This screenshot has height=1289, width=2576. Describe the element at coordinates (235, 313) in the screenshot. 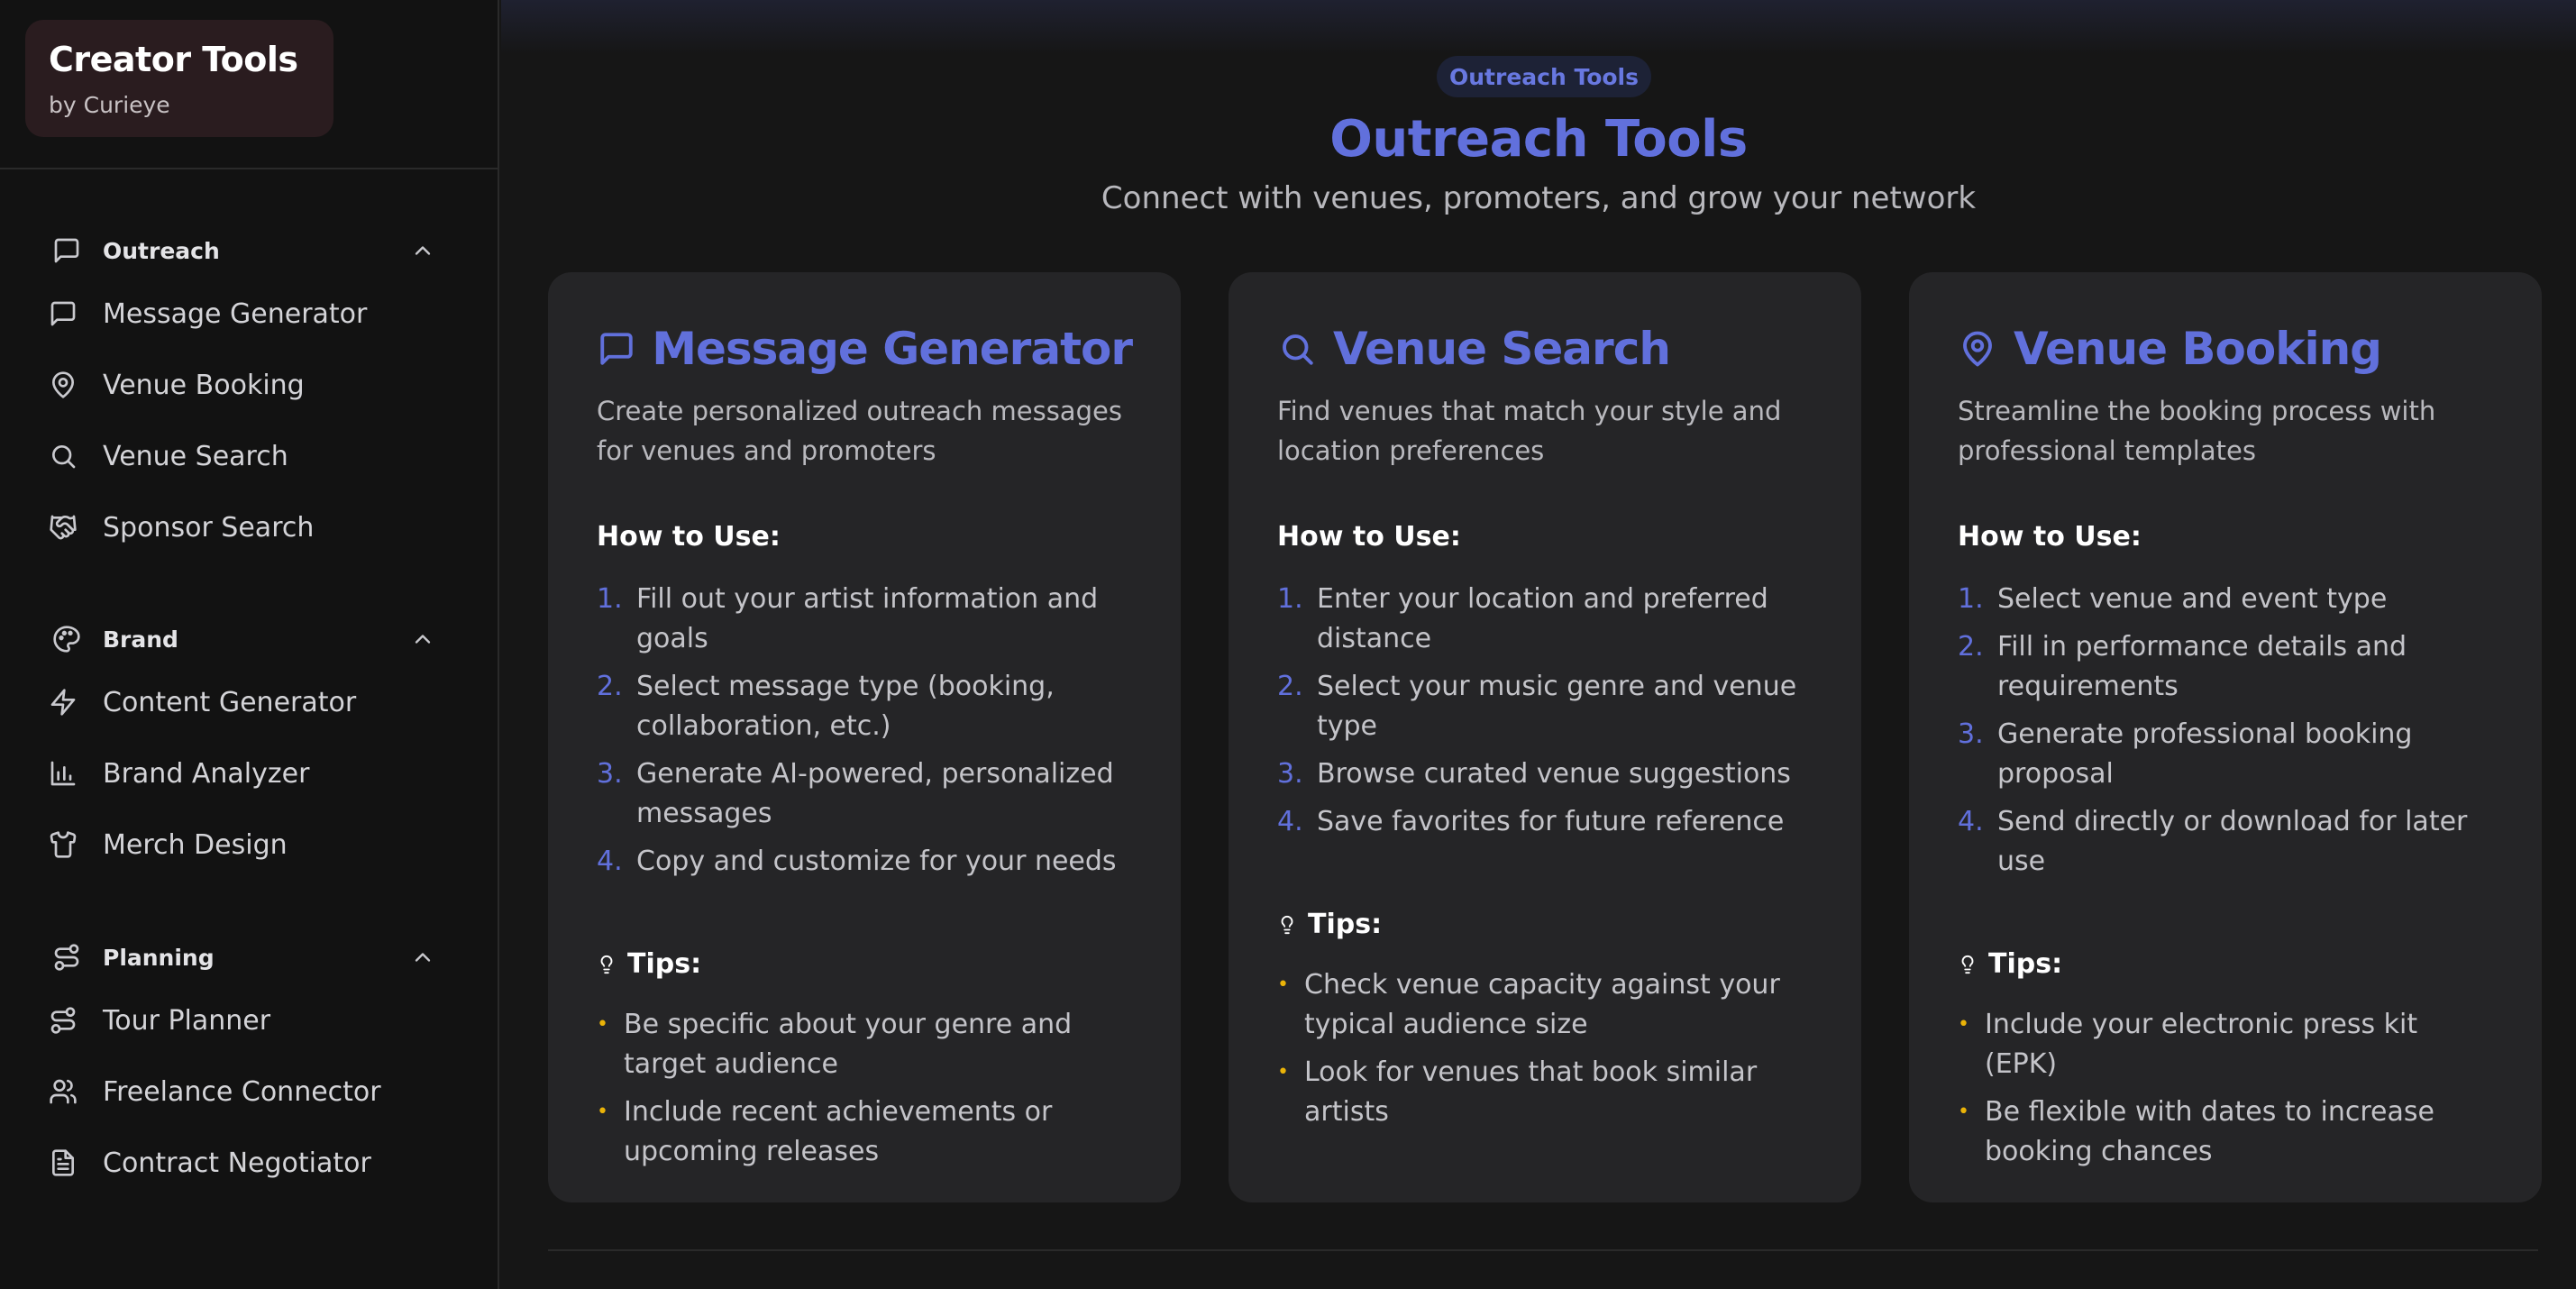

I see `sidebar-item-label: Message Generator` at that location.